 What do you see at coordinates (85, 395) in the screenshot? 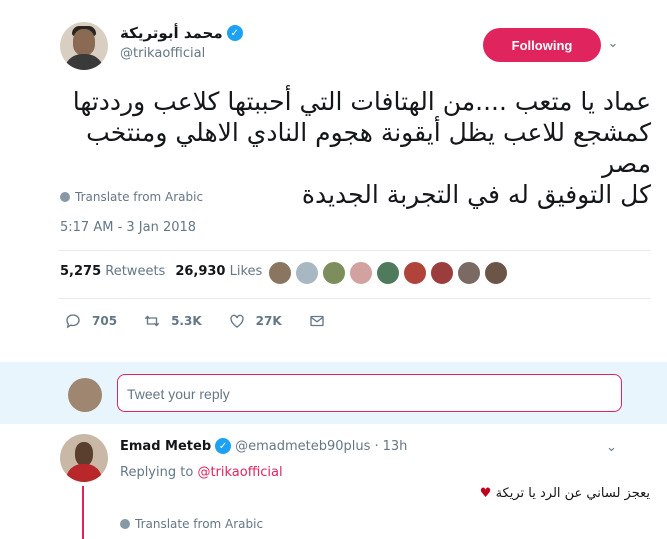
I see `current-user-avatar` at bounding box center [85, 395].